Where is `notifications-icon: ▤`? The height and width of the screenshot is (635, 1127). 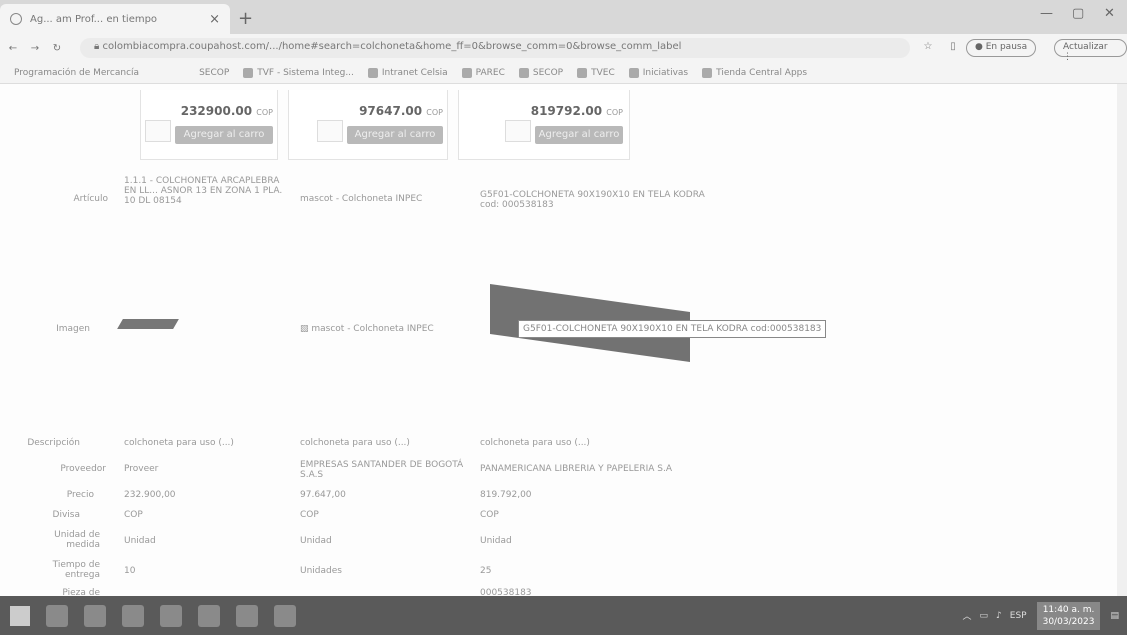 notifications-icon: ▤ is located at coordinates (1114, 616).